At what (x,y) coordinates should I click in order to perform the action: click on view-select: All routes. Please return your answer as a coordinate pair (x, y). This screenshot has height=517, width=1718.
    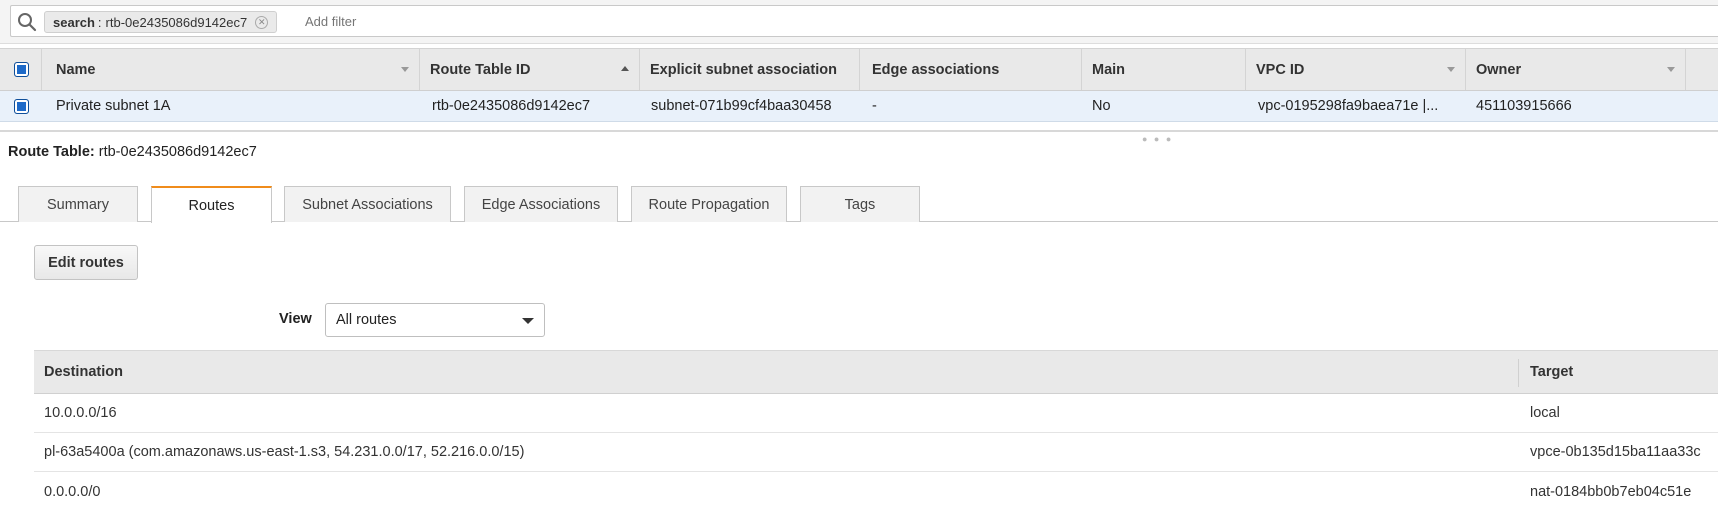
    Looking at the image, I should click on (435, 320).